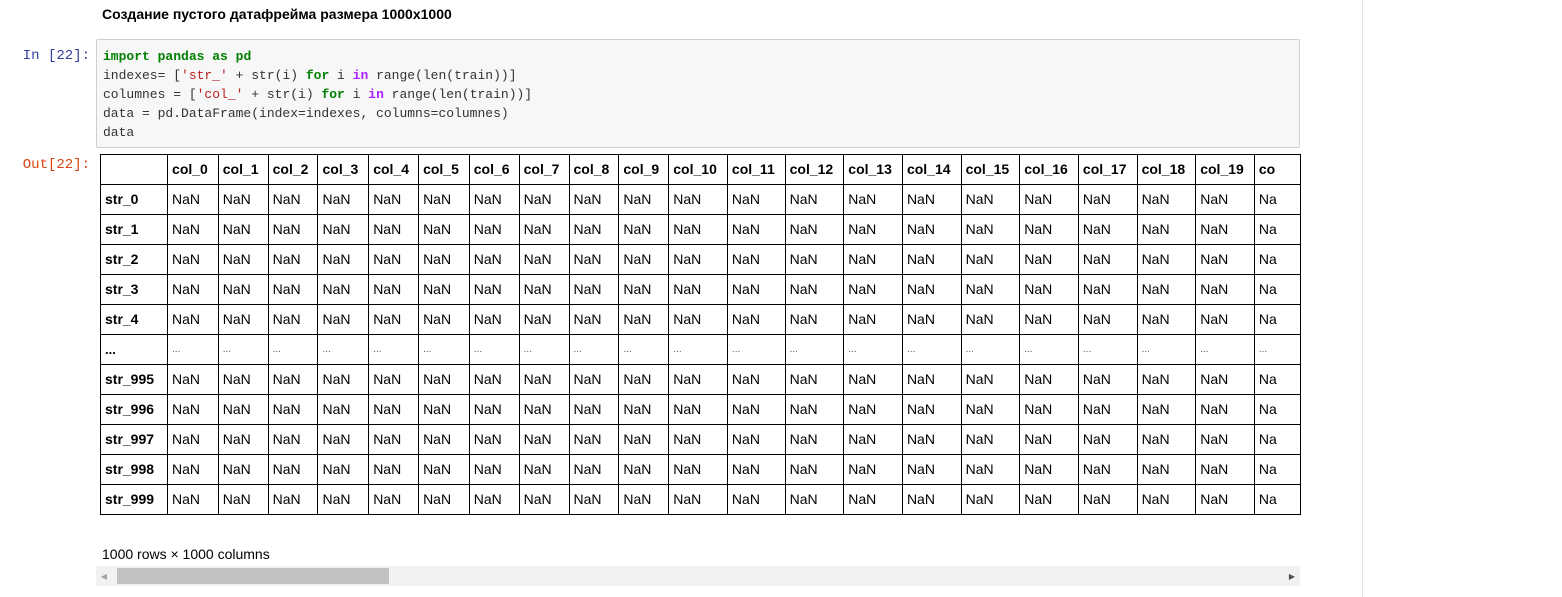 The width and height of the screenshot is (1562, 597). What do you see at coordinates (873, 169) in the screenshot?
I see `column-header: col_13` at bounding box center [873, 169].